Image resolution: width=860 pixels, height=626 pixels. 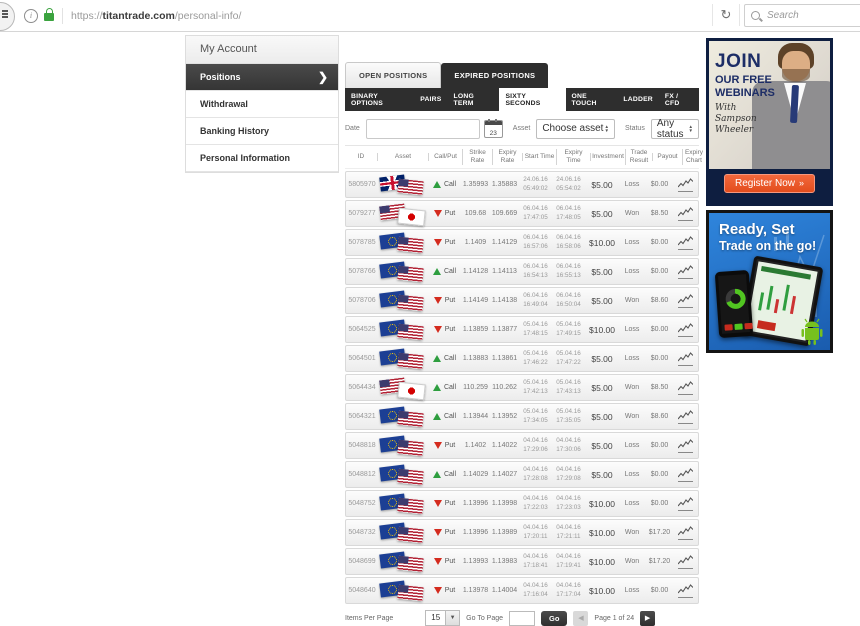 What do you see at coordinates (474, 99) in the screenshot?
I see `subtab-long-term: LONG TERM` at bounding box center [474, 99].